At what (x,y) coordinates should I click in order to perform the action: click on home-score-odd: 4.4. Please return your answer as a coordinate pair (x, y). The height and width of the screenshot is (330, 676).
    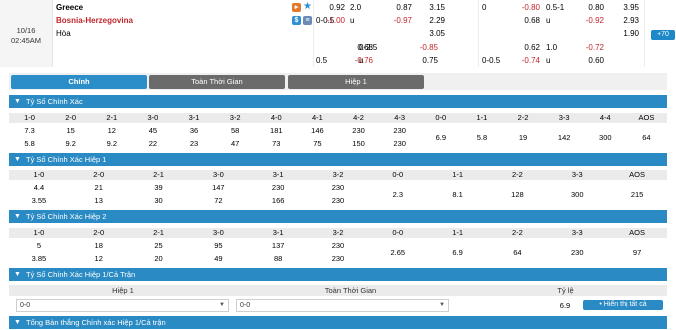
    Looking at the image, I should click on (39, 188).